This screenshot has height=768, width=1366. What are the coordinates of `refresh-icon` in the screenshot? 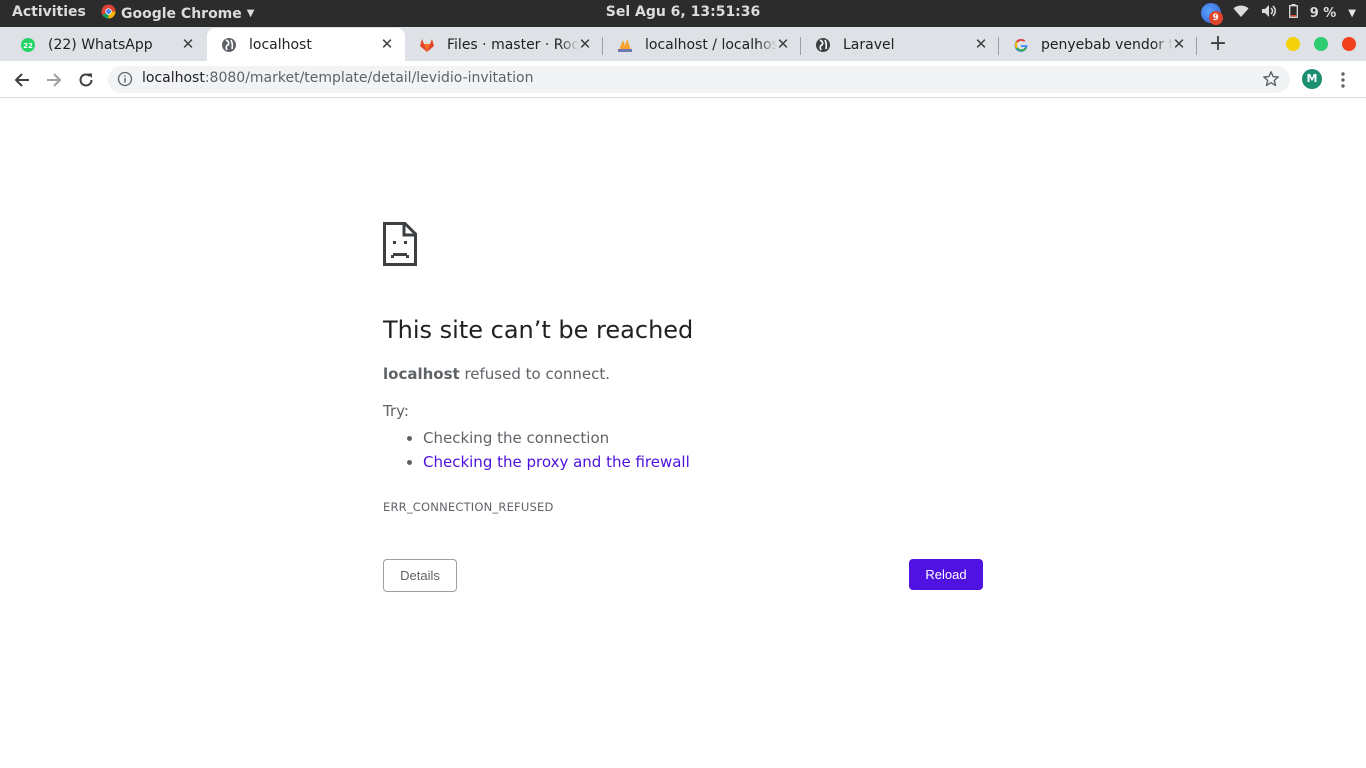 It's located at (86, 80).